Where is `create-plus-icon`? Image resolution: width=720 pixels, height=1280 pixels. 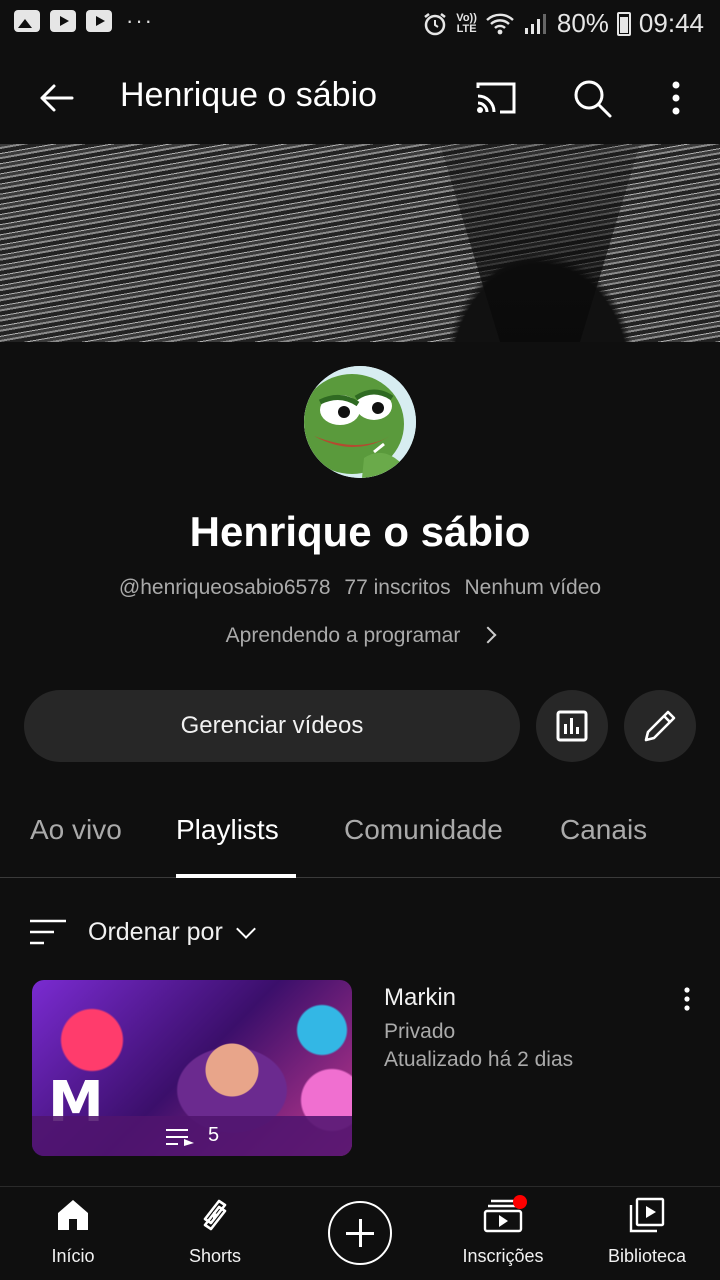 create-plus-icon is located at coordinates (360, 1233).